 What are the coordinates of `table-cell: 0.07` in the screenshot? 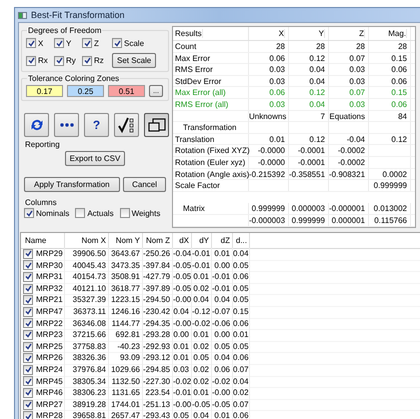 It's located at (241, 369).